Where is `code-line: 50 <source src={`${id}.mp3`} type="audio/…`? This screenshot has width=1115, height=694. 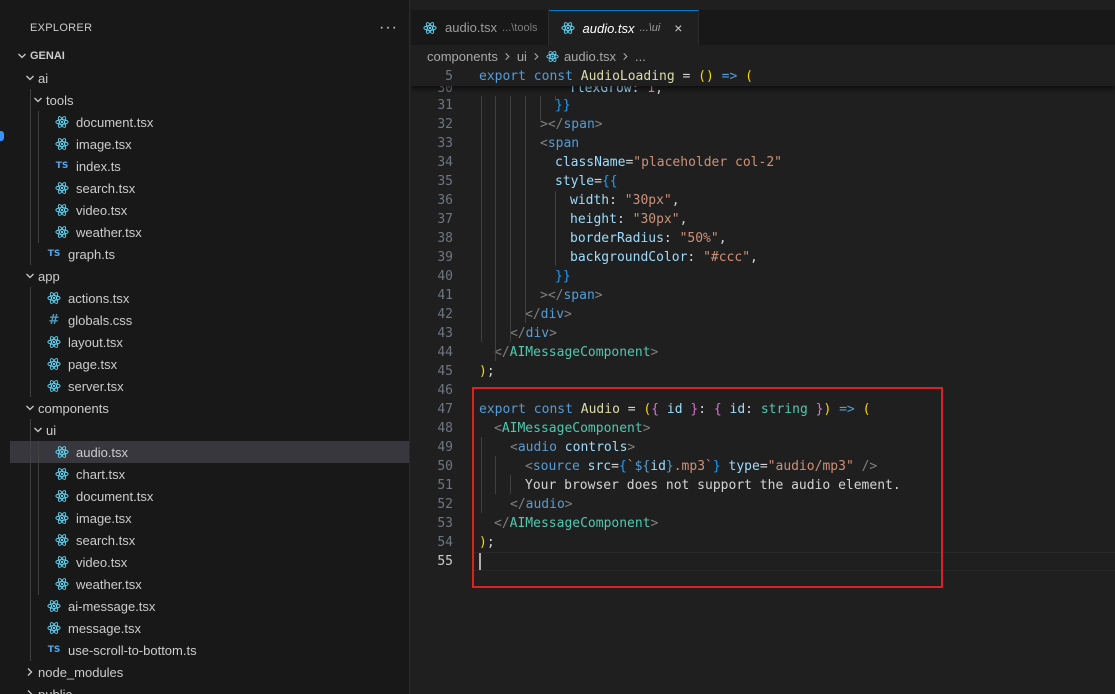
code-line: 50 <source src={`${id}.mp3`} type="audio/… is located at coordinates (763, 466).